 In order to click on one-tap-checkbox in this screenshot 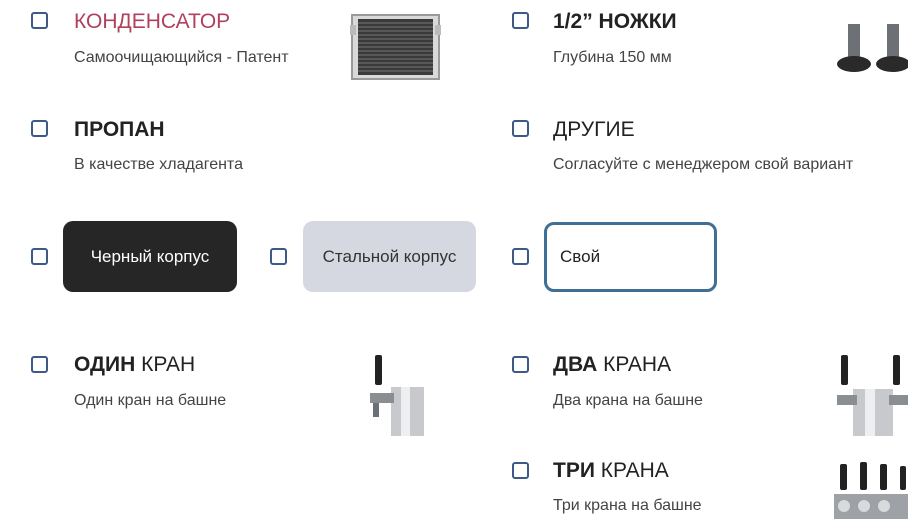, I will do `click(39, 364)`.